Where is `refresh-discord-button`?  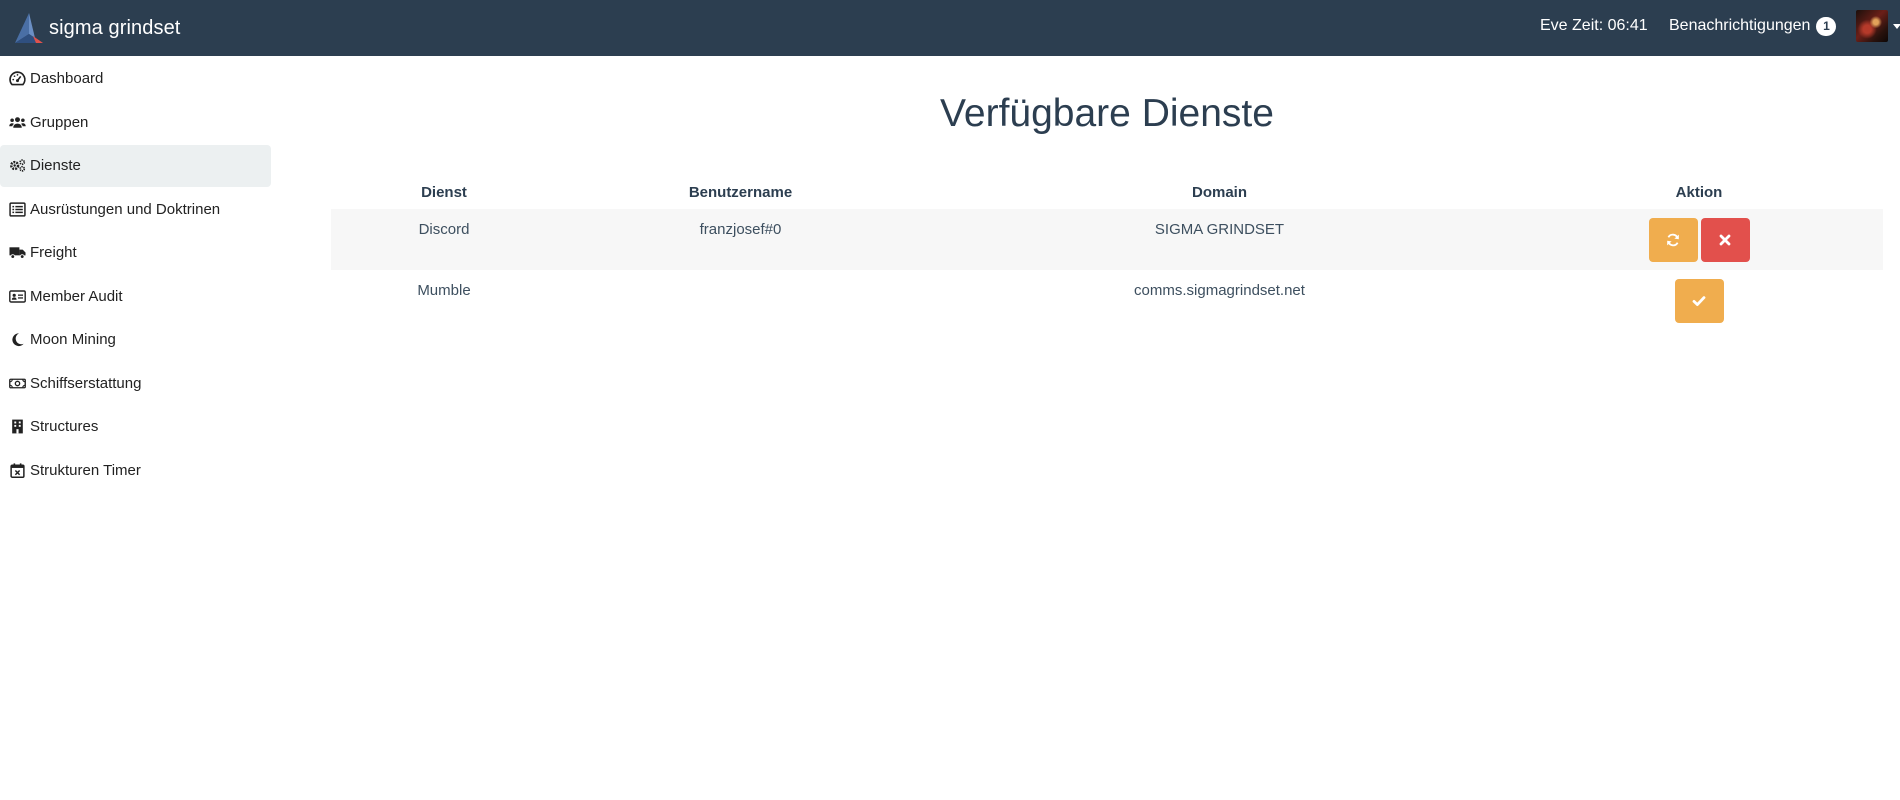
refresh-discord-button is located at coordinates (1673, 240).